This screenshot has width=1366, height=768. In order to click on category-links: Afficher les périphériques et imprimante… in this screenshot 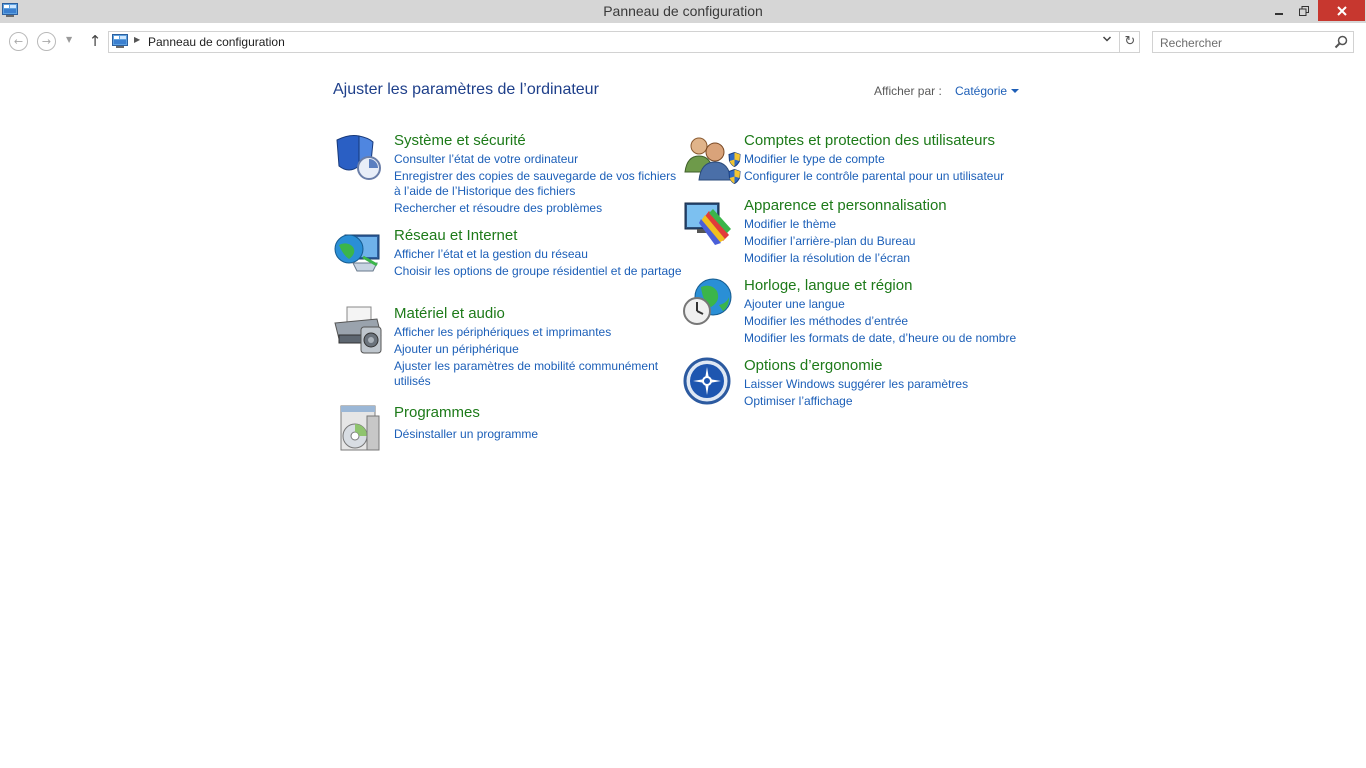, I will do `click(539, 358)`.